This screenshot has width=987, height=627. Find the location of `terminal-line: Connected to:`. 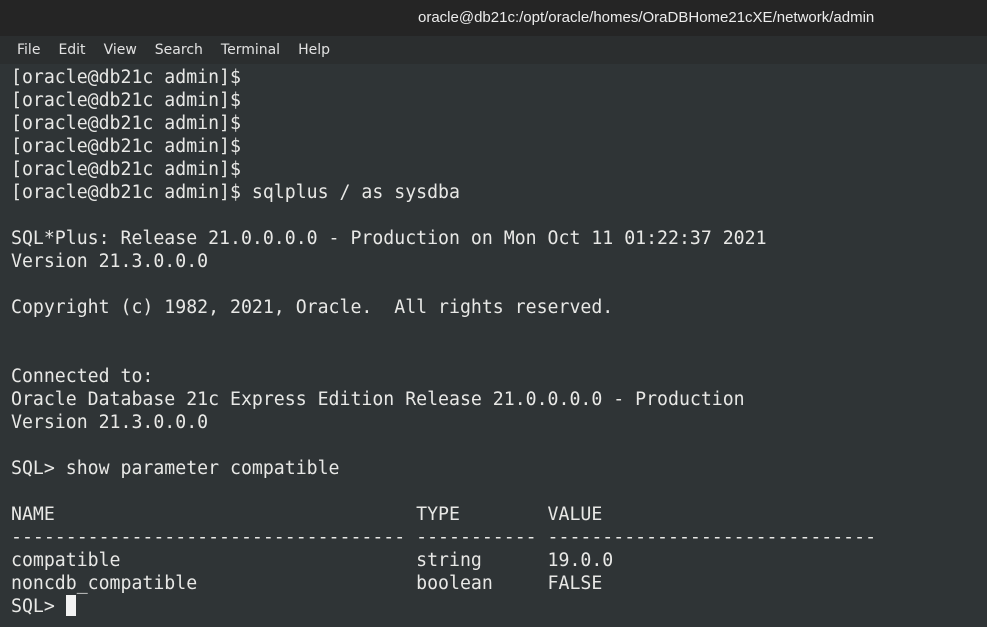

terminal-line: Connected to: is located at coordinates (82, 376).